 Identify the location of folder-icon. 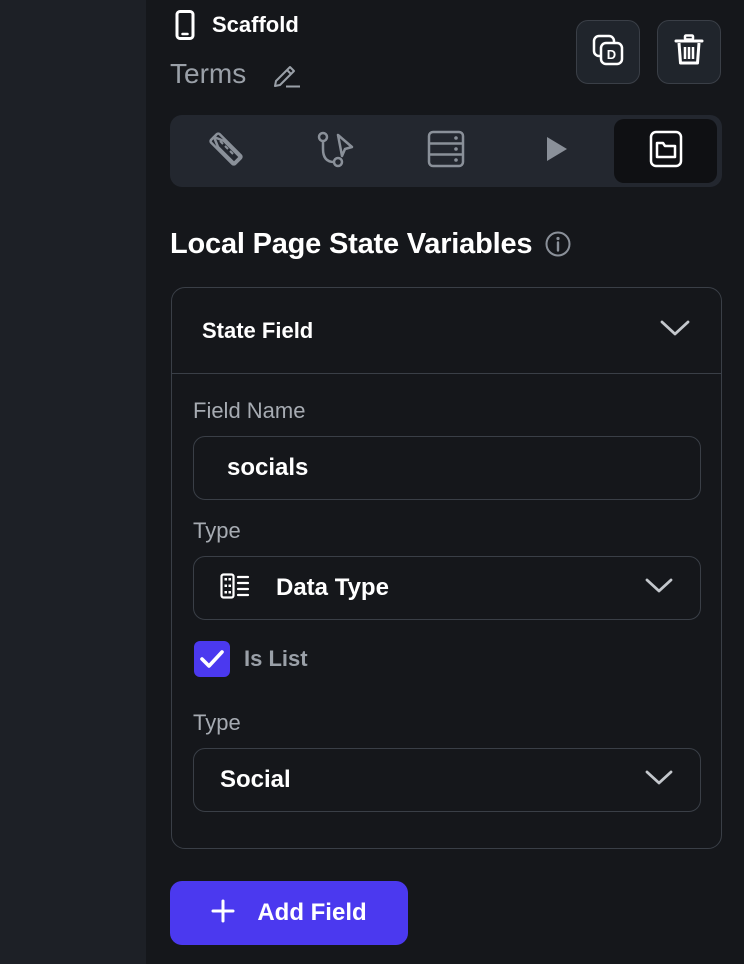
(666, 151).